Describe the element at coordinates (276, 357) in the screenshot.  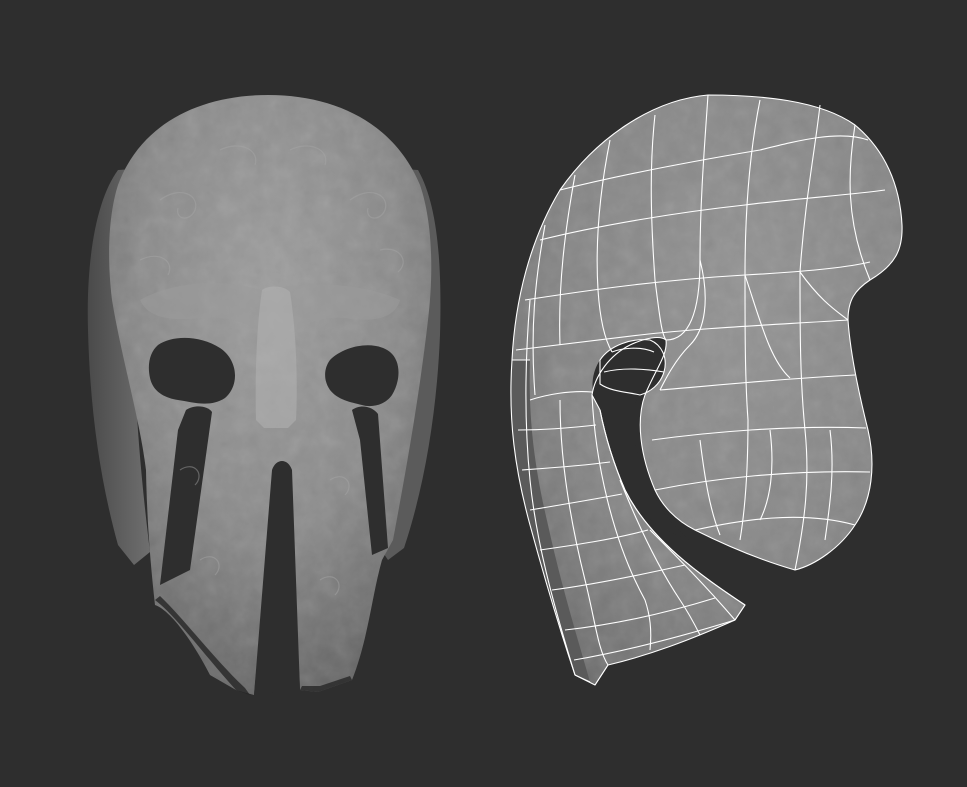
I see `helmet-front-nose-guard` at that location.